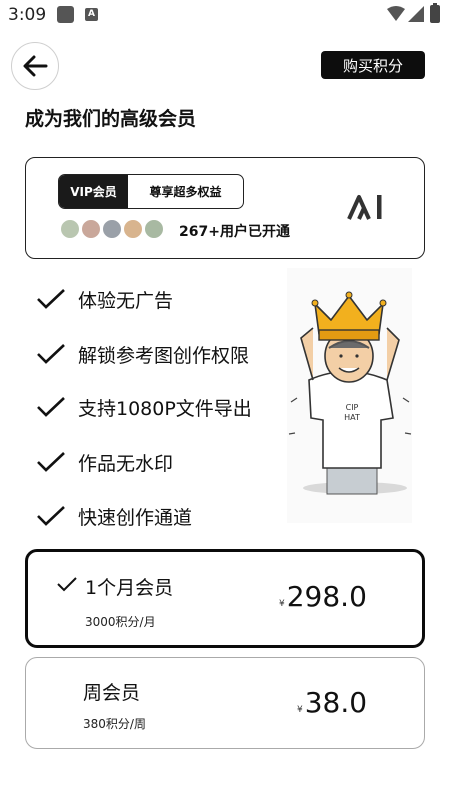 This screenshot has width=450, height=800. Describe the element at coordinates (349, 395) in the screenshot. I see `crown-person-illustration: CIP HAT` at that location.